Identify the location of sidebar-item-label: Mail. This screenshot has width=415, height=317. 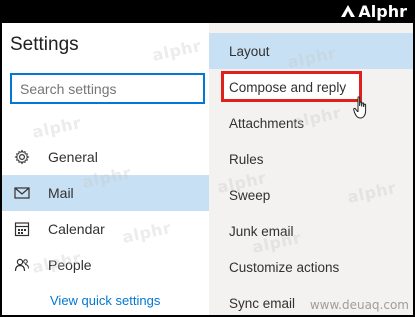
(61, 193).